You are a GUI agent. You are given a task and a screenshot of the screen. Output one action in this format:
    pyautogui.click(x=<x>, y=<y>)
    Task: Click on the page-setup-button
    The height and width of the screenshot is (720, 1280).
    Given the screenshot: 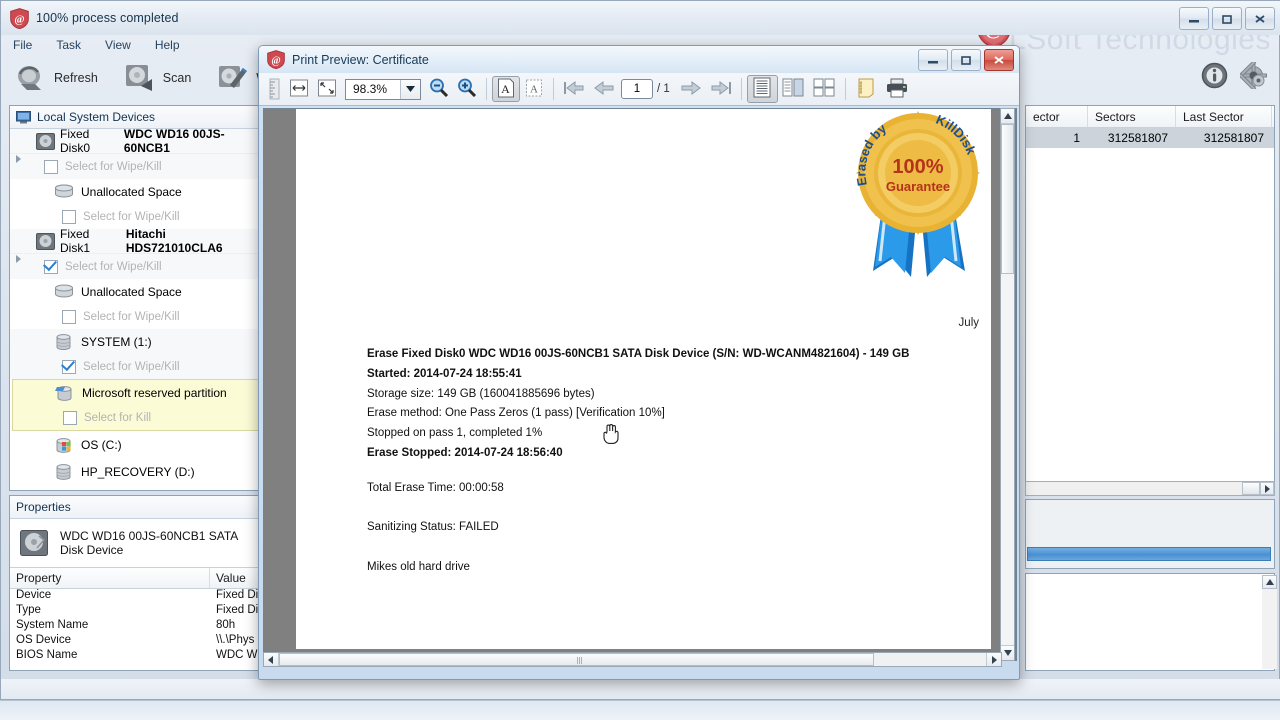 What is the action you would take?
    pyautogui.click(x=866, y=89)
    